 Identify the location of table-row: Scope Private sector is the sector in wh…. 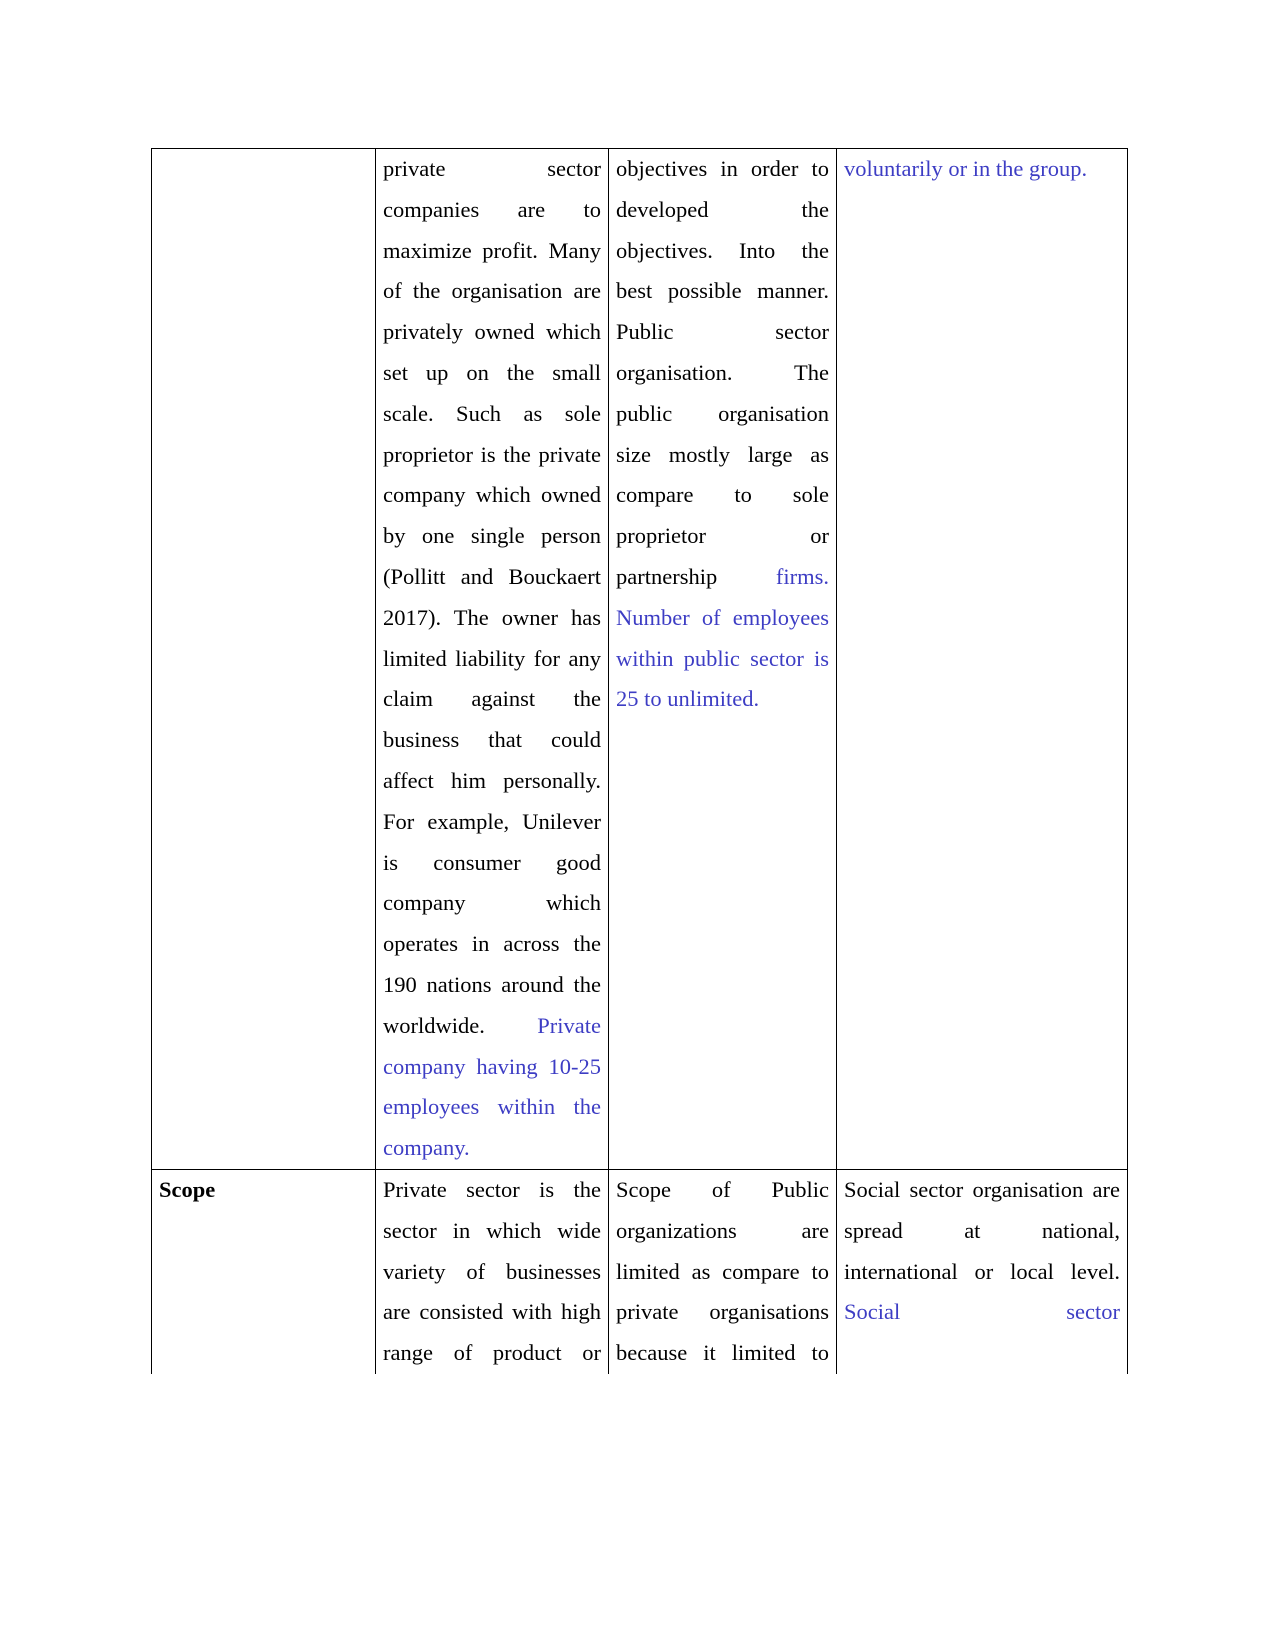
(639, 1271).